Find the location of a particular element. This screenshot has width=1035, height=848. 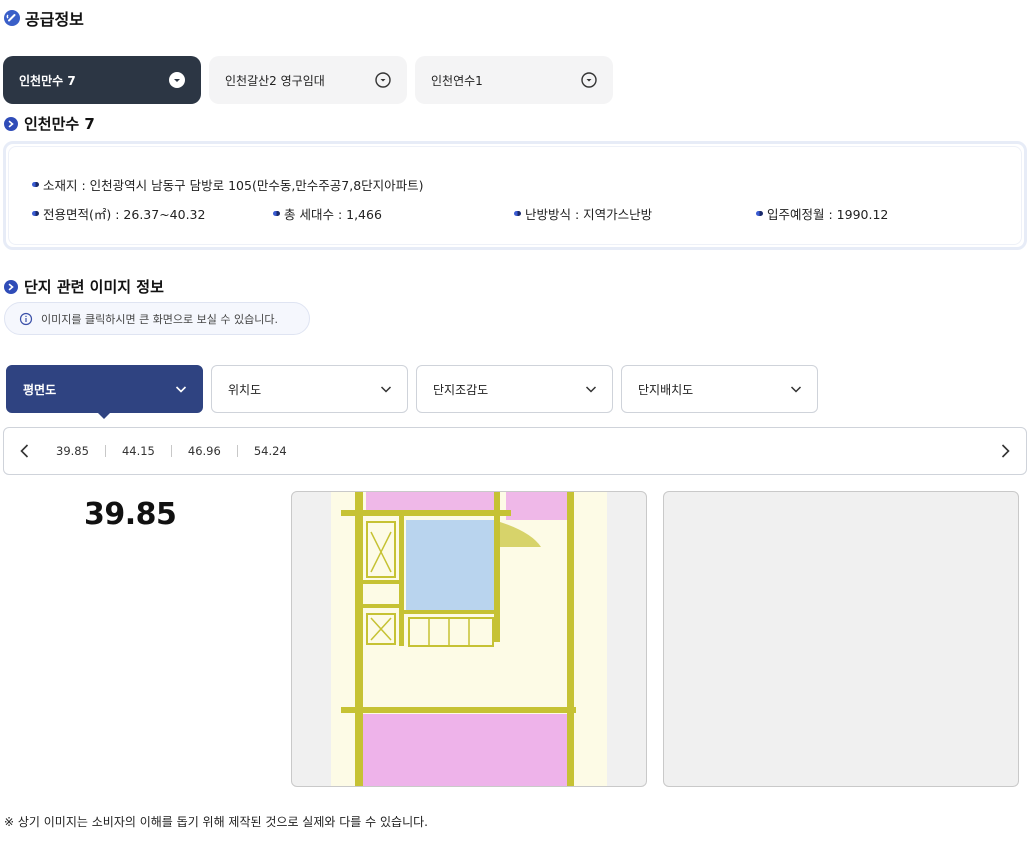

dropdown-floor-plan: 평면도 is located at coordinates (104, 392).